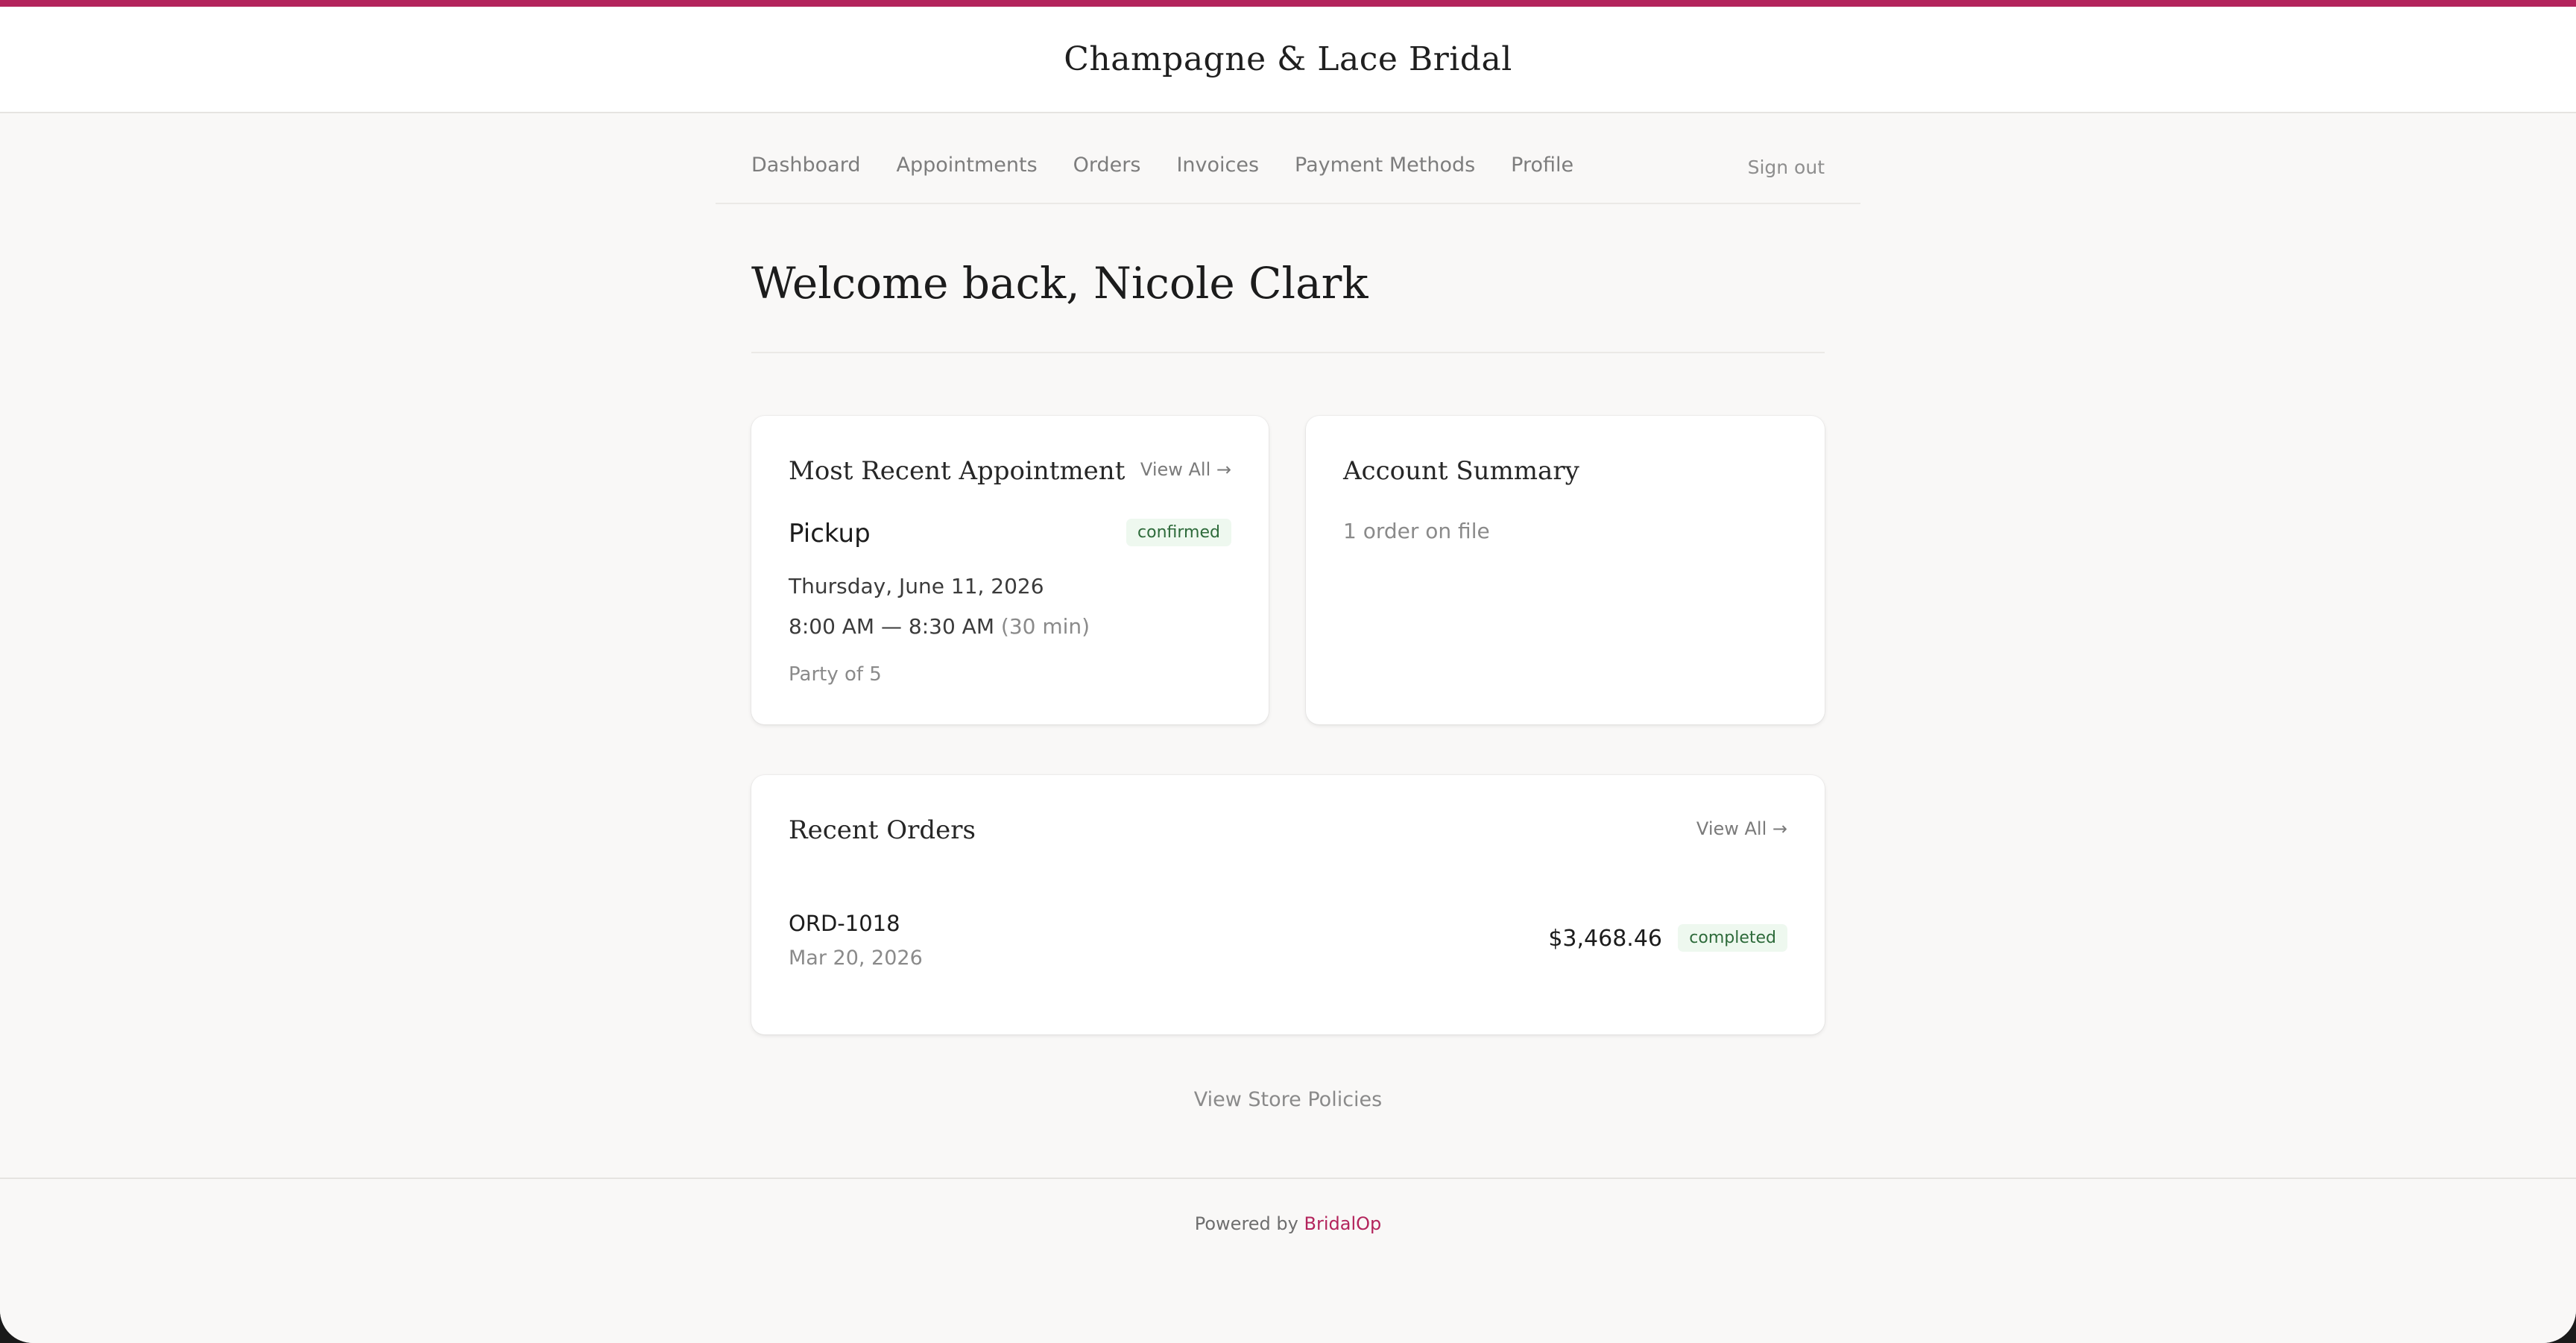 The height and width of the screenshot is (1343, 2576). What do you see at coordinates (1461, 471) in the screenshot?
I see `account-summary-title: Account Summary` at bounding box center [1461, 471].